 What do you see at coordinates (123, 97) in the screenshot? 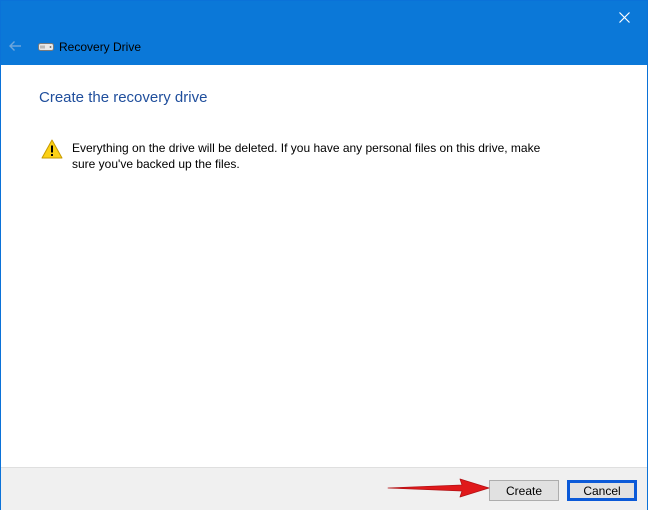
I see `page-heading: Create the recovery drive` at bounding box center [123, 97].